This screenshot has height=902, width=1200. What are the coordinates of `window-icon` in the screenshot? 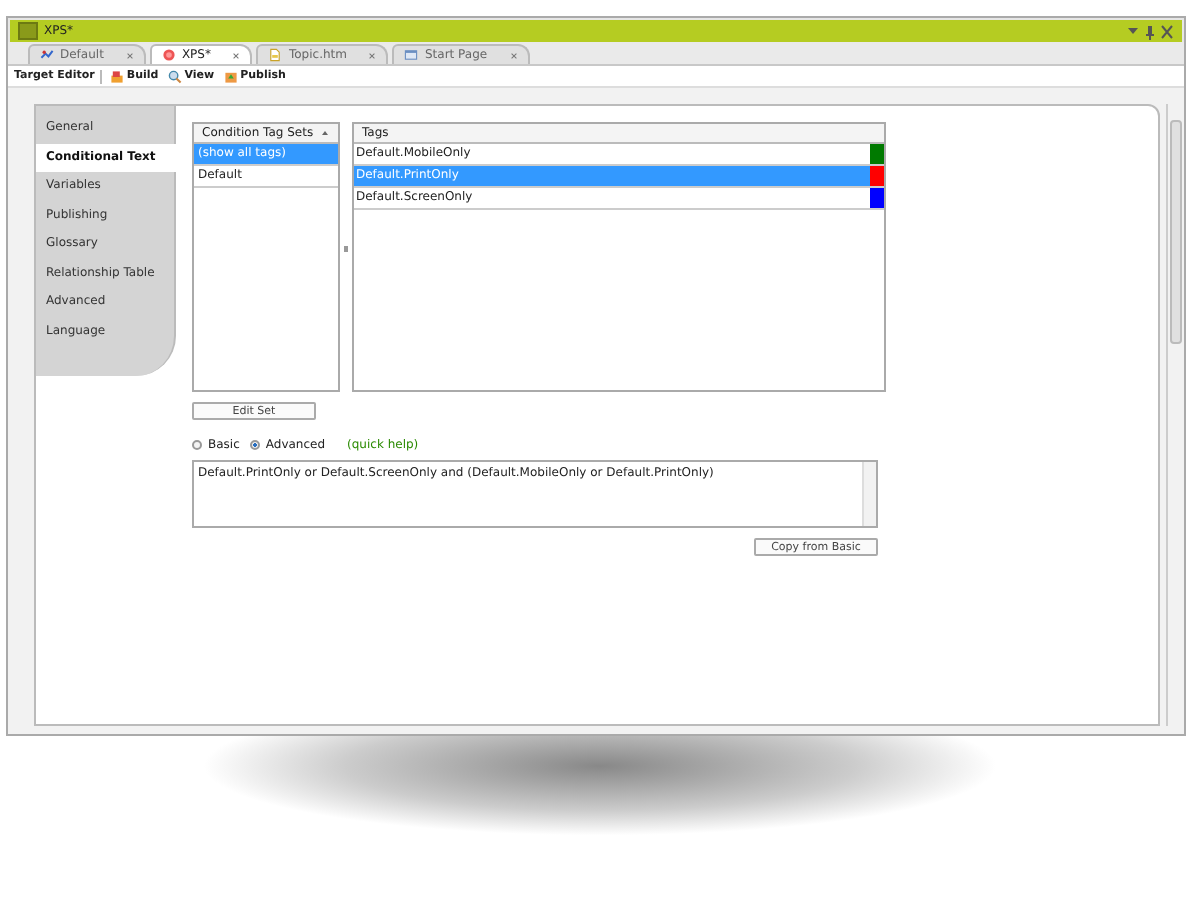 It's located at (411, 55).